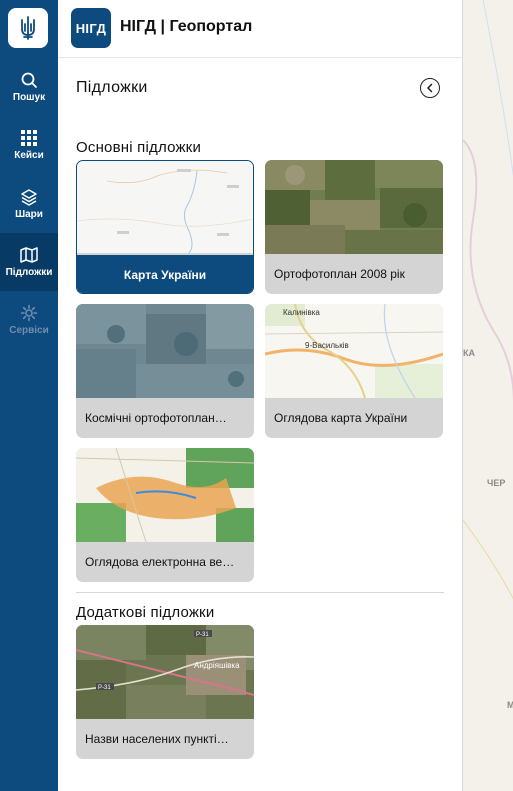 The width and height of the screenshot is (513, 791). I want to click on basemap-thumbnail: Калинівка 9-Васильків, so click(354, 351).